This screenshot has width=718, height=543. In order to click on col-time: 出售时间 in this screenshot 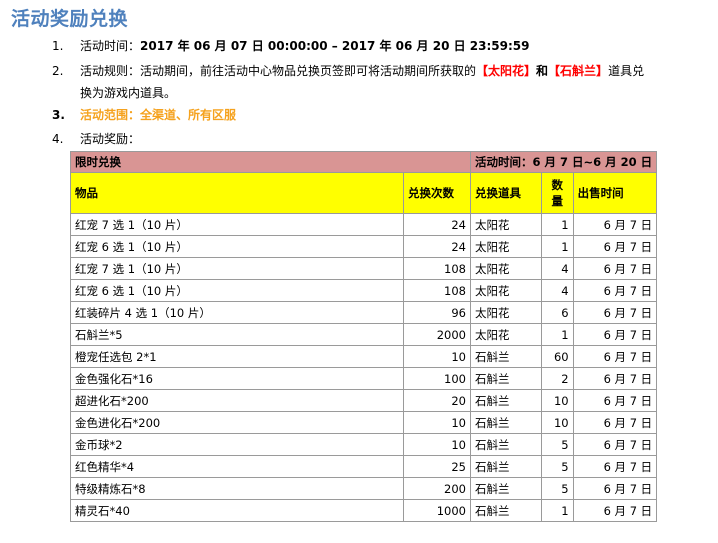, I will do `click(615, 193)`.